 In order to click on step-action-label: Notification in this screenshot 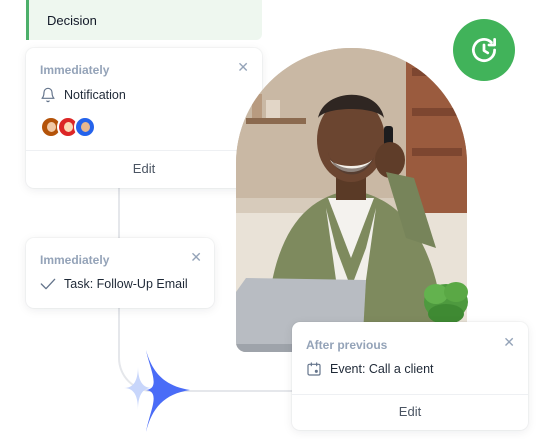, I will do `click(95, 95)`.